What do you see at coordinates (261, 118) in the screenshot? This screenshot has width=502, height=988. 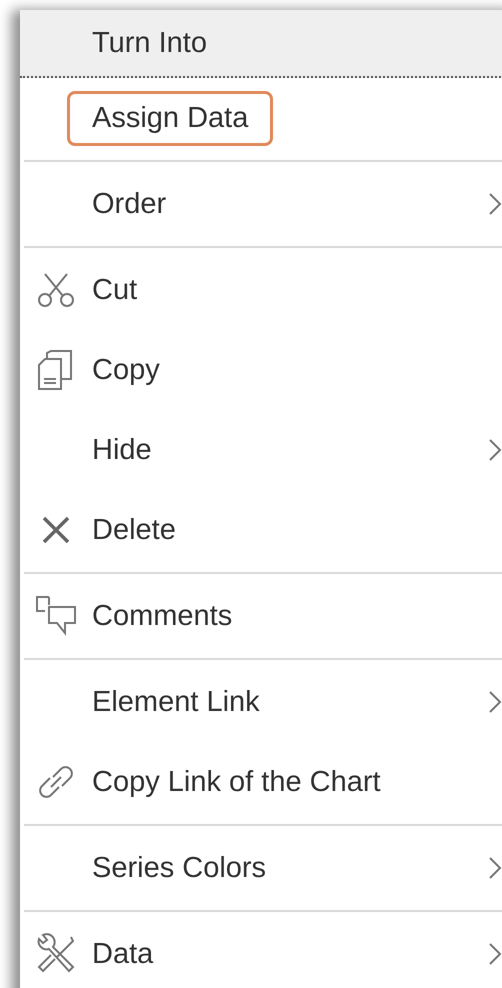 I see `menu-item: Assign Data` at bounding box center [261, 118].